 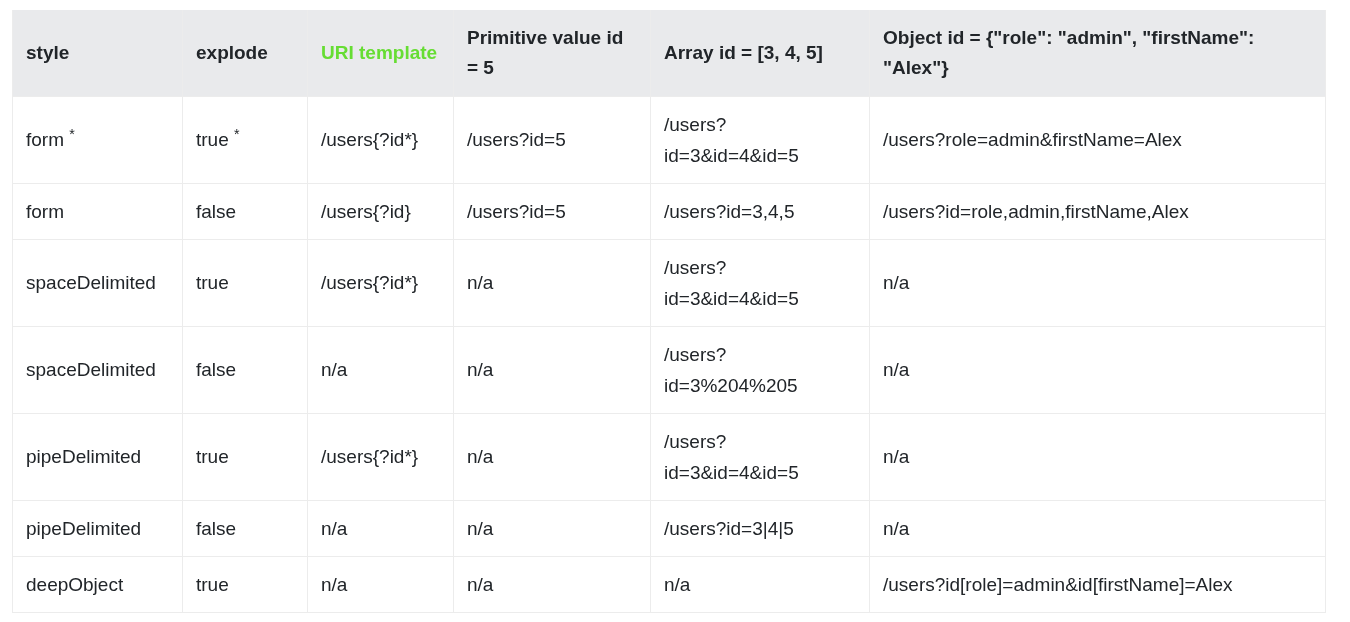 What do you see at coordinates (729, 528) in the screenshot?
I see `table-cell-text: /users?id=3|4|5` at bounding box center [729, 528].